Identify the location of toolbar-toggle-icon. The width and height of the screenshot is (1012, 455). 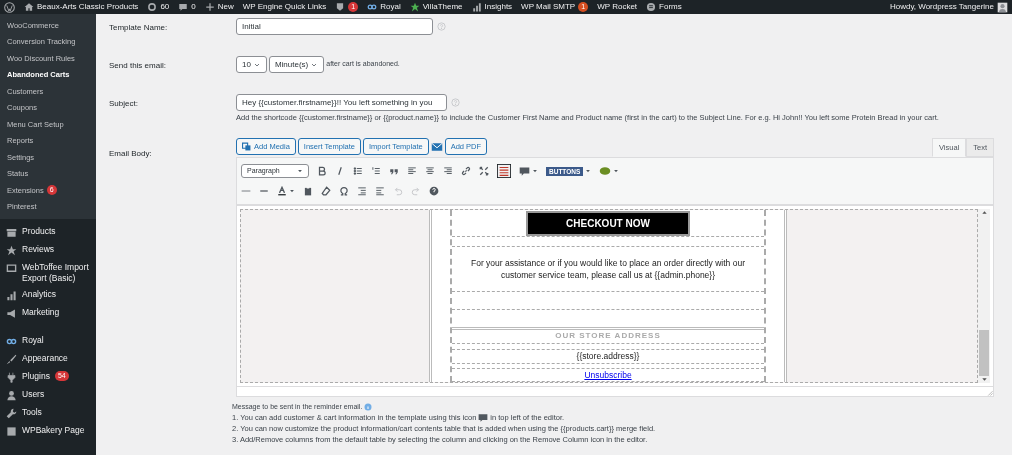
(504, 171).